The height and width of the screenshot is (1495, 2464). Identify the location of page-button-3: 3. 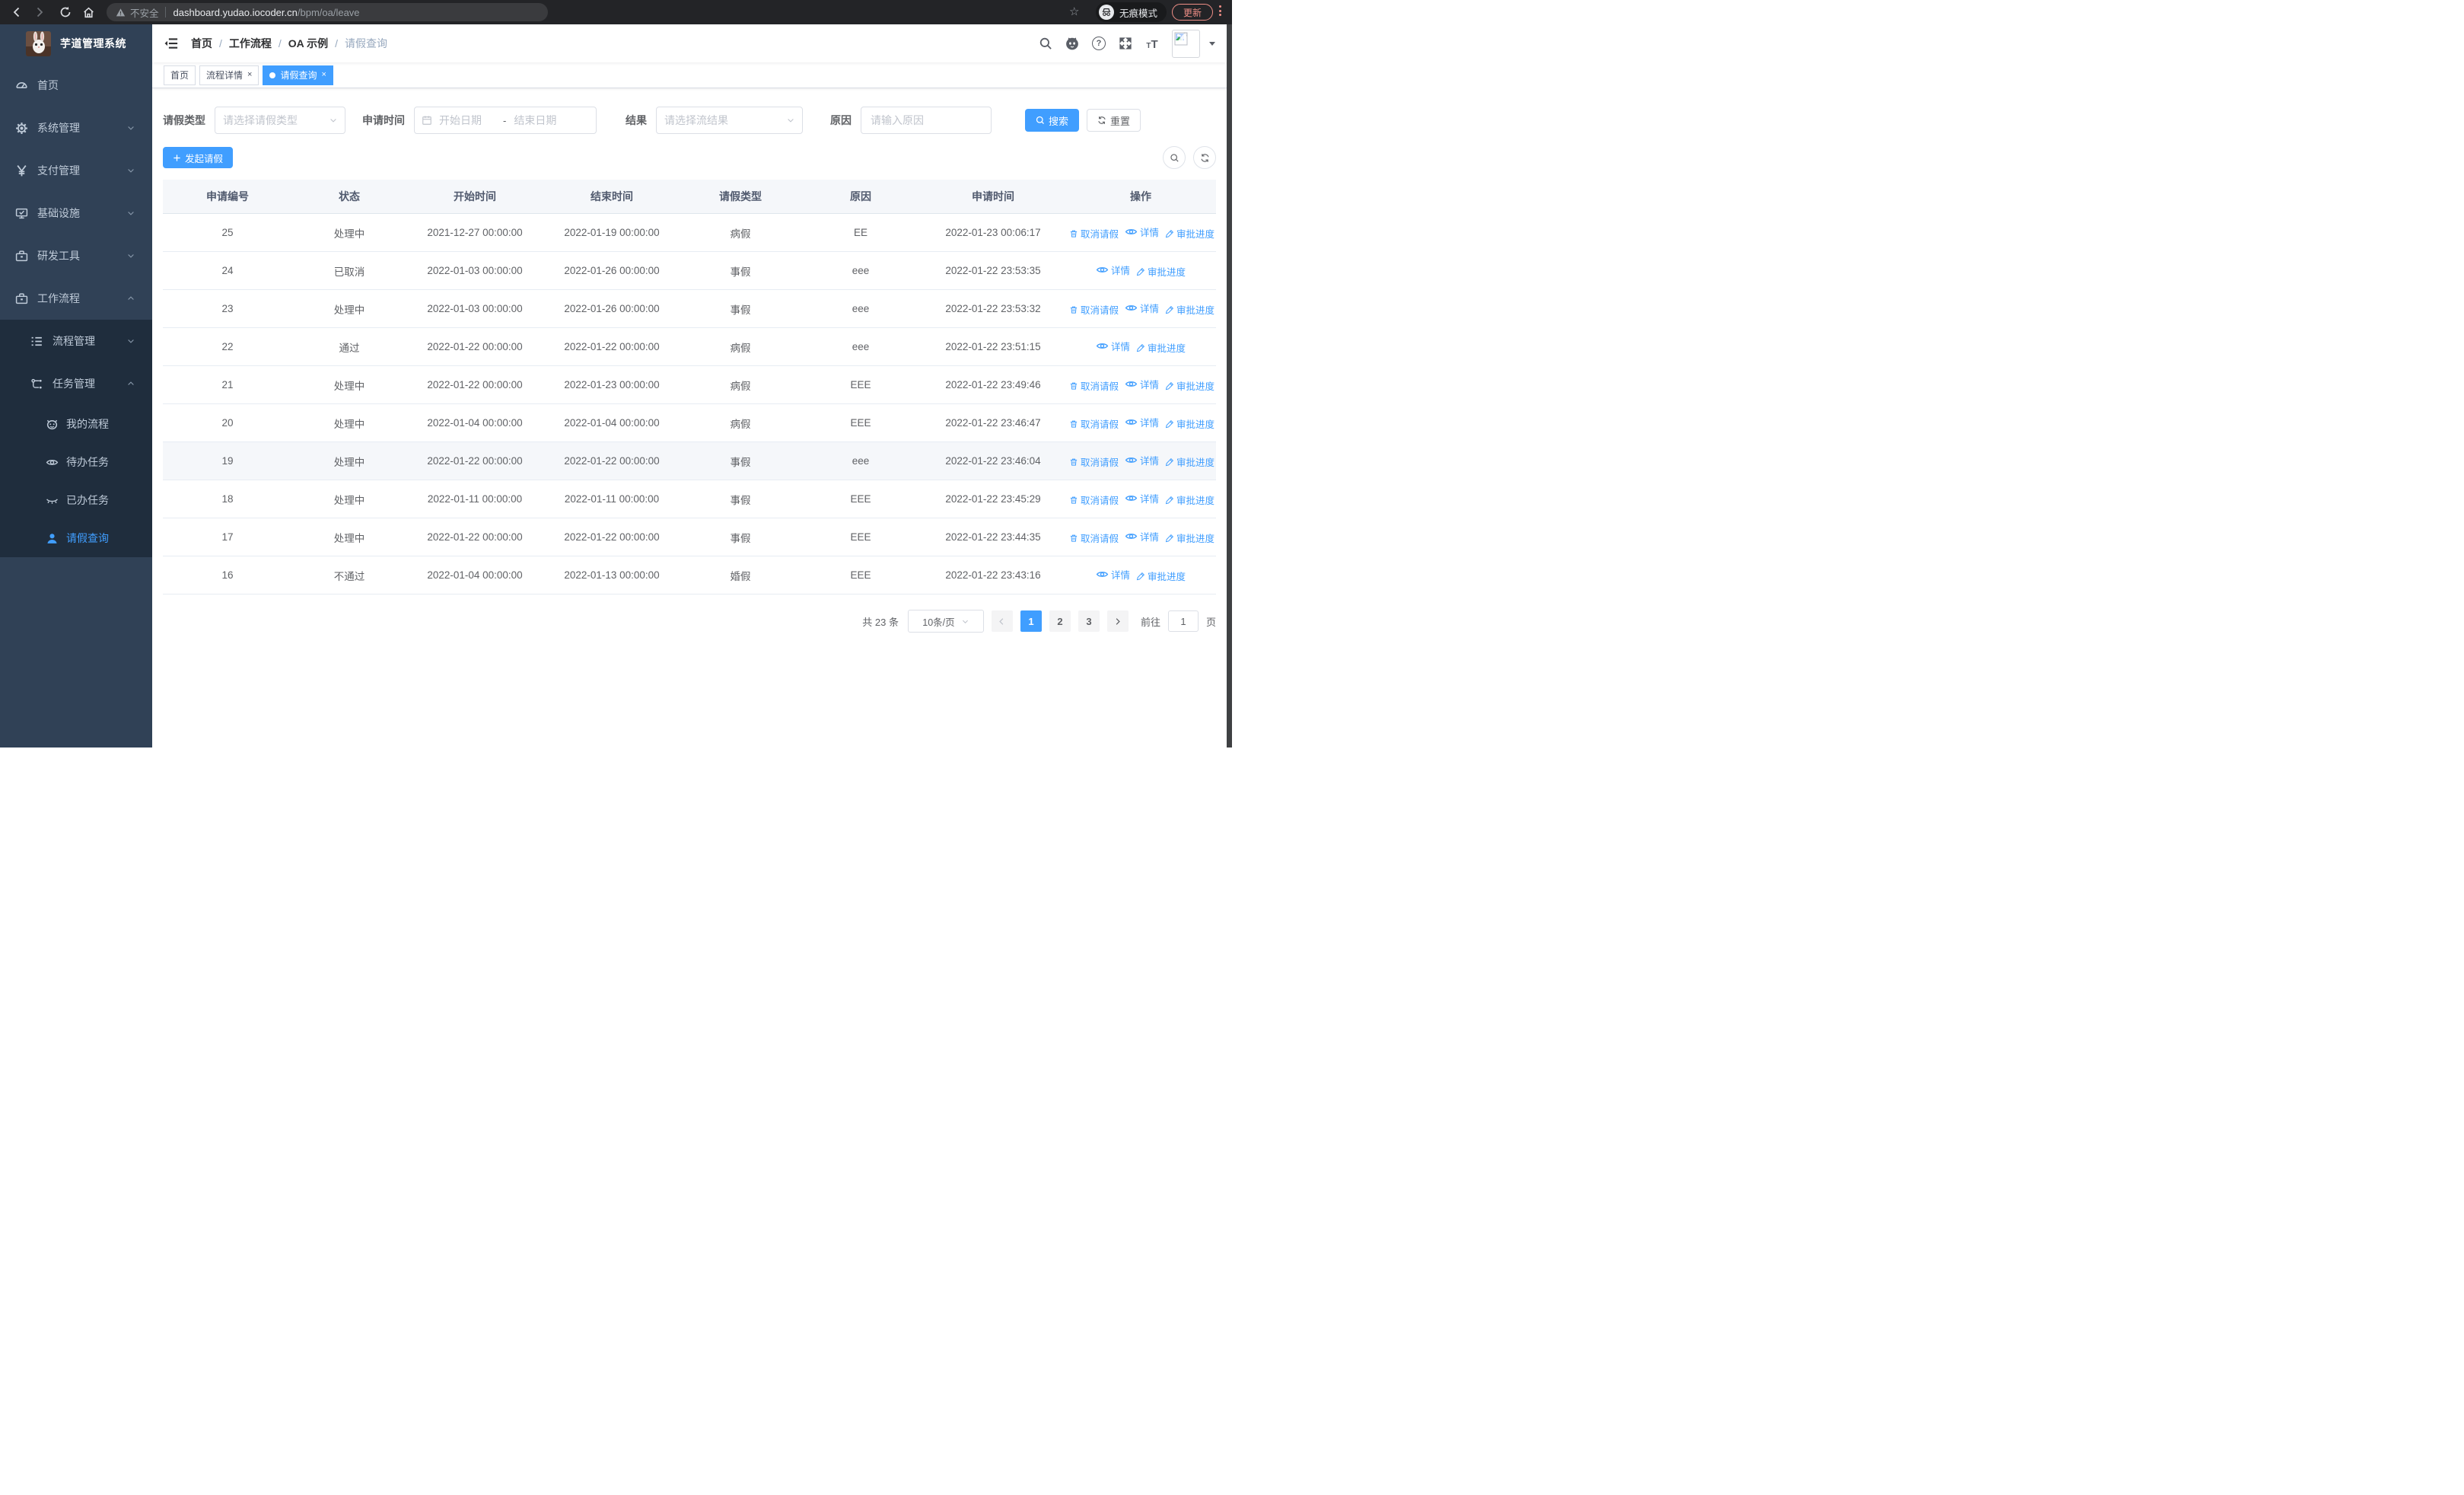
(1089, 621).